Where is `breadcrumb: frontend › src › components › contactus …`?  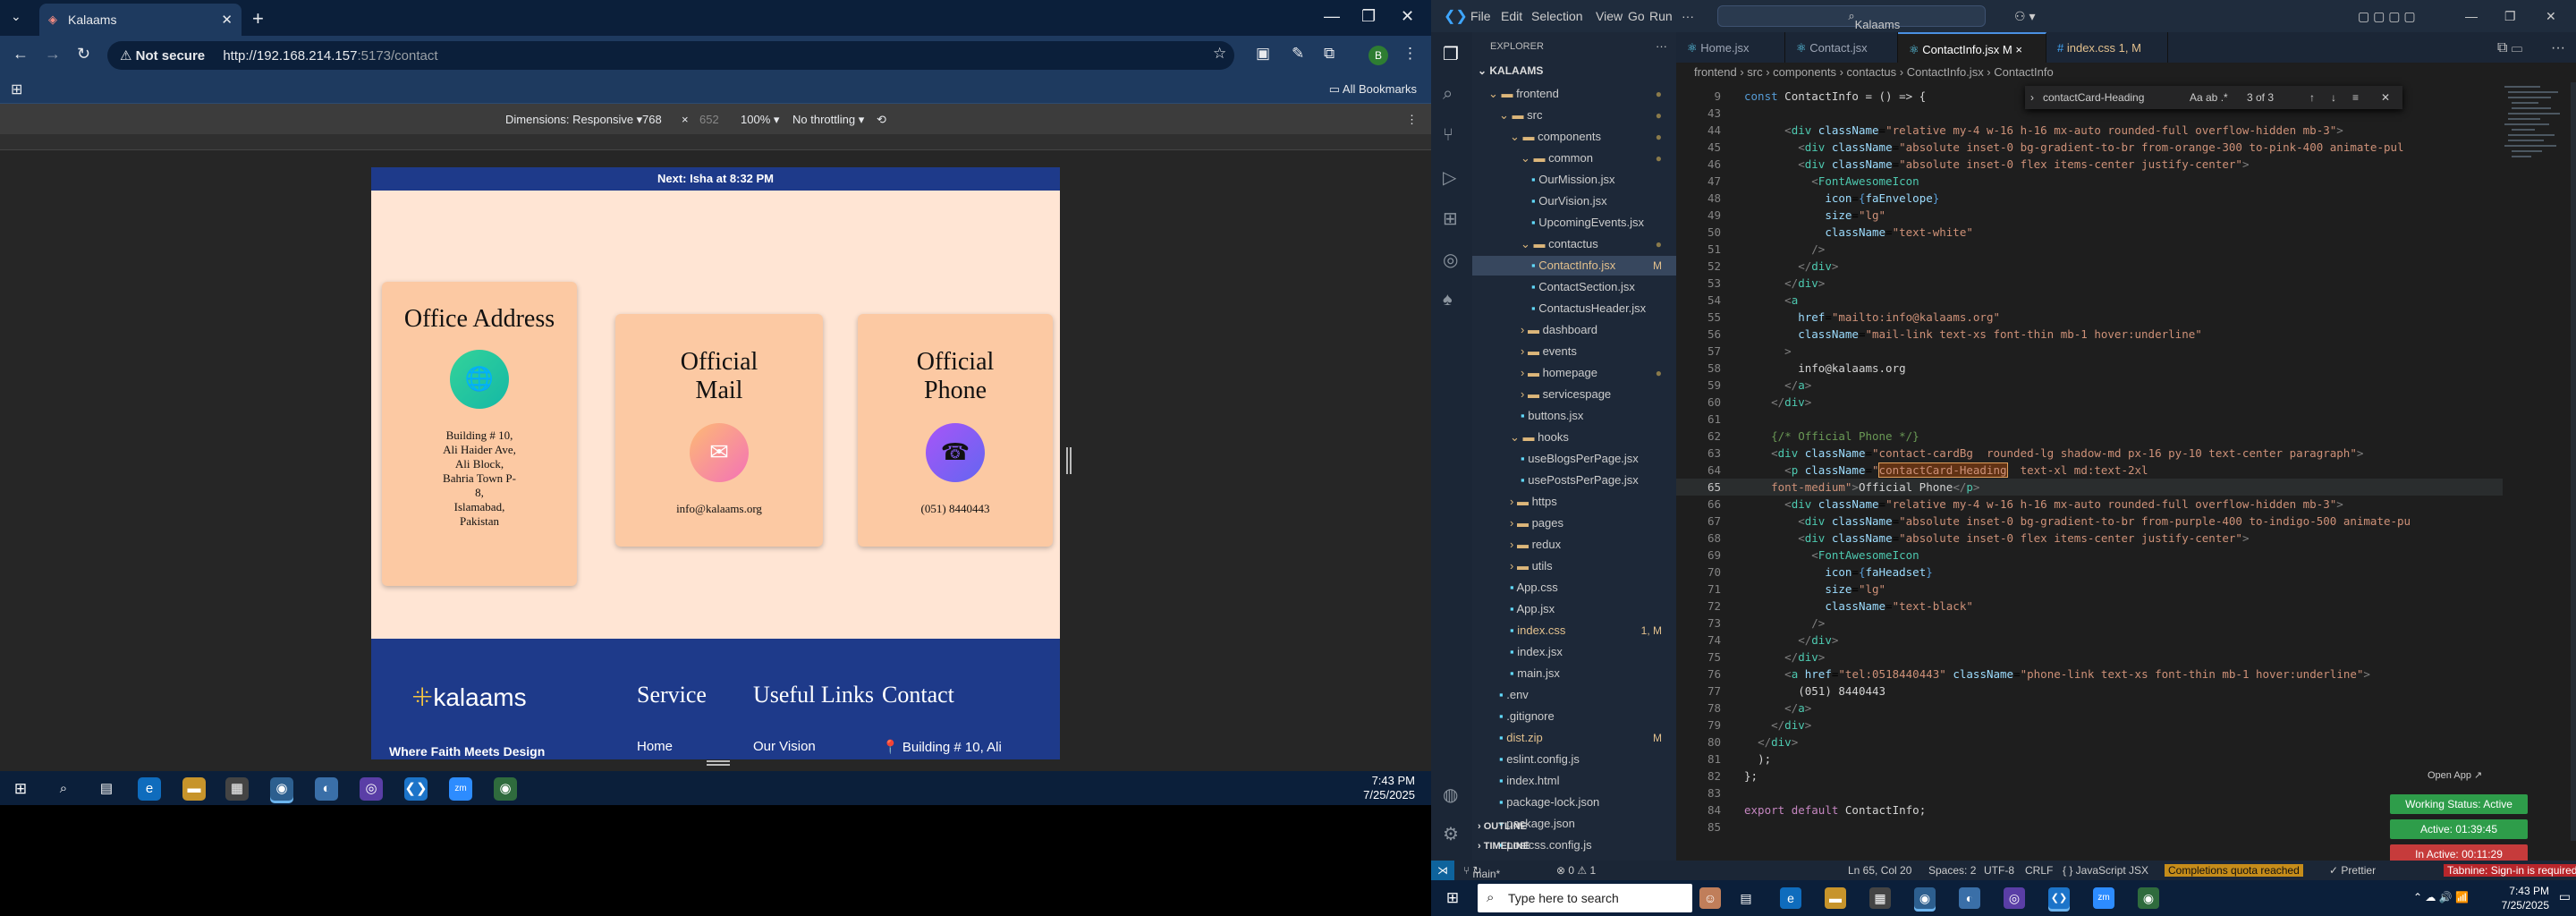
breadcrumb: frontend › src › components › contactus … is located at coordinates (2126, 72).